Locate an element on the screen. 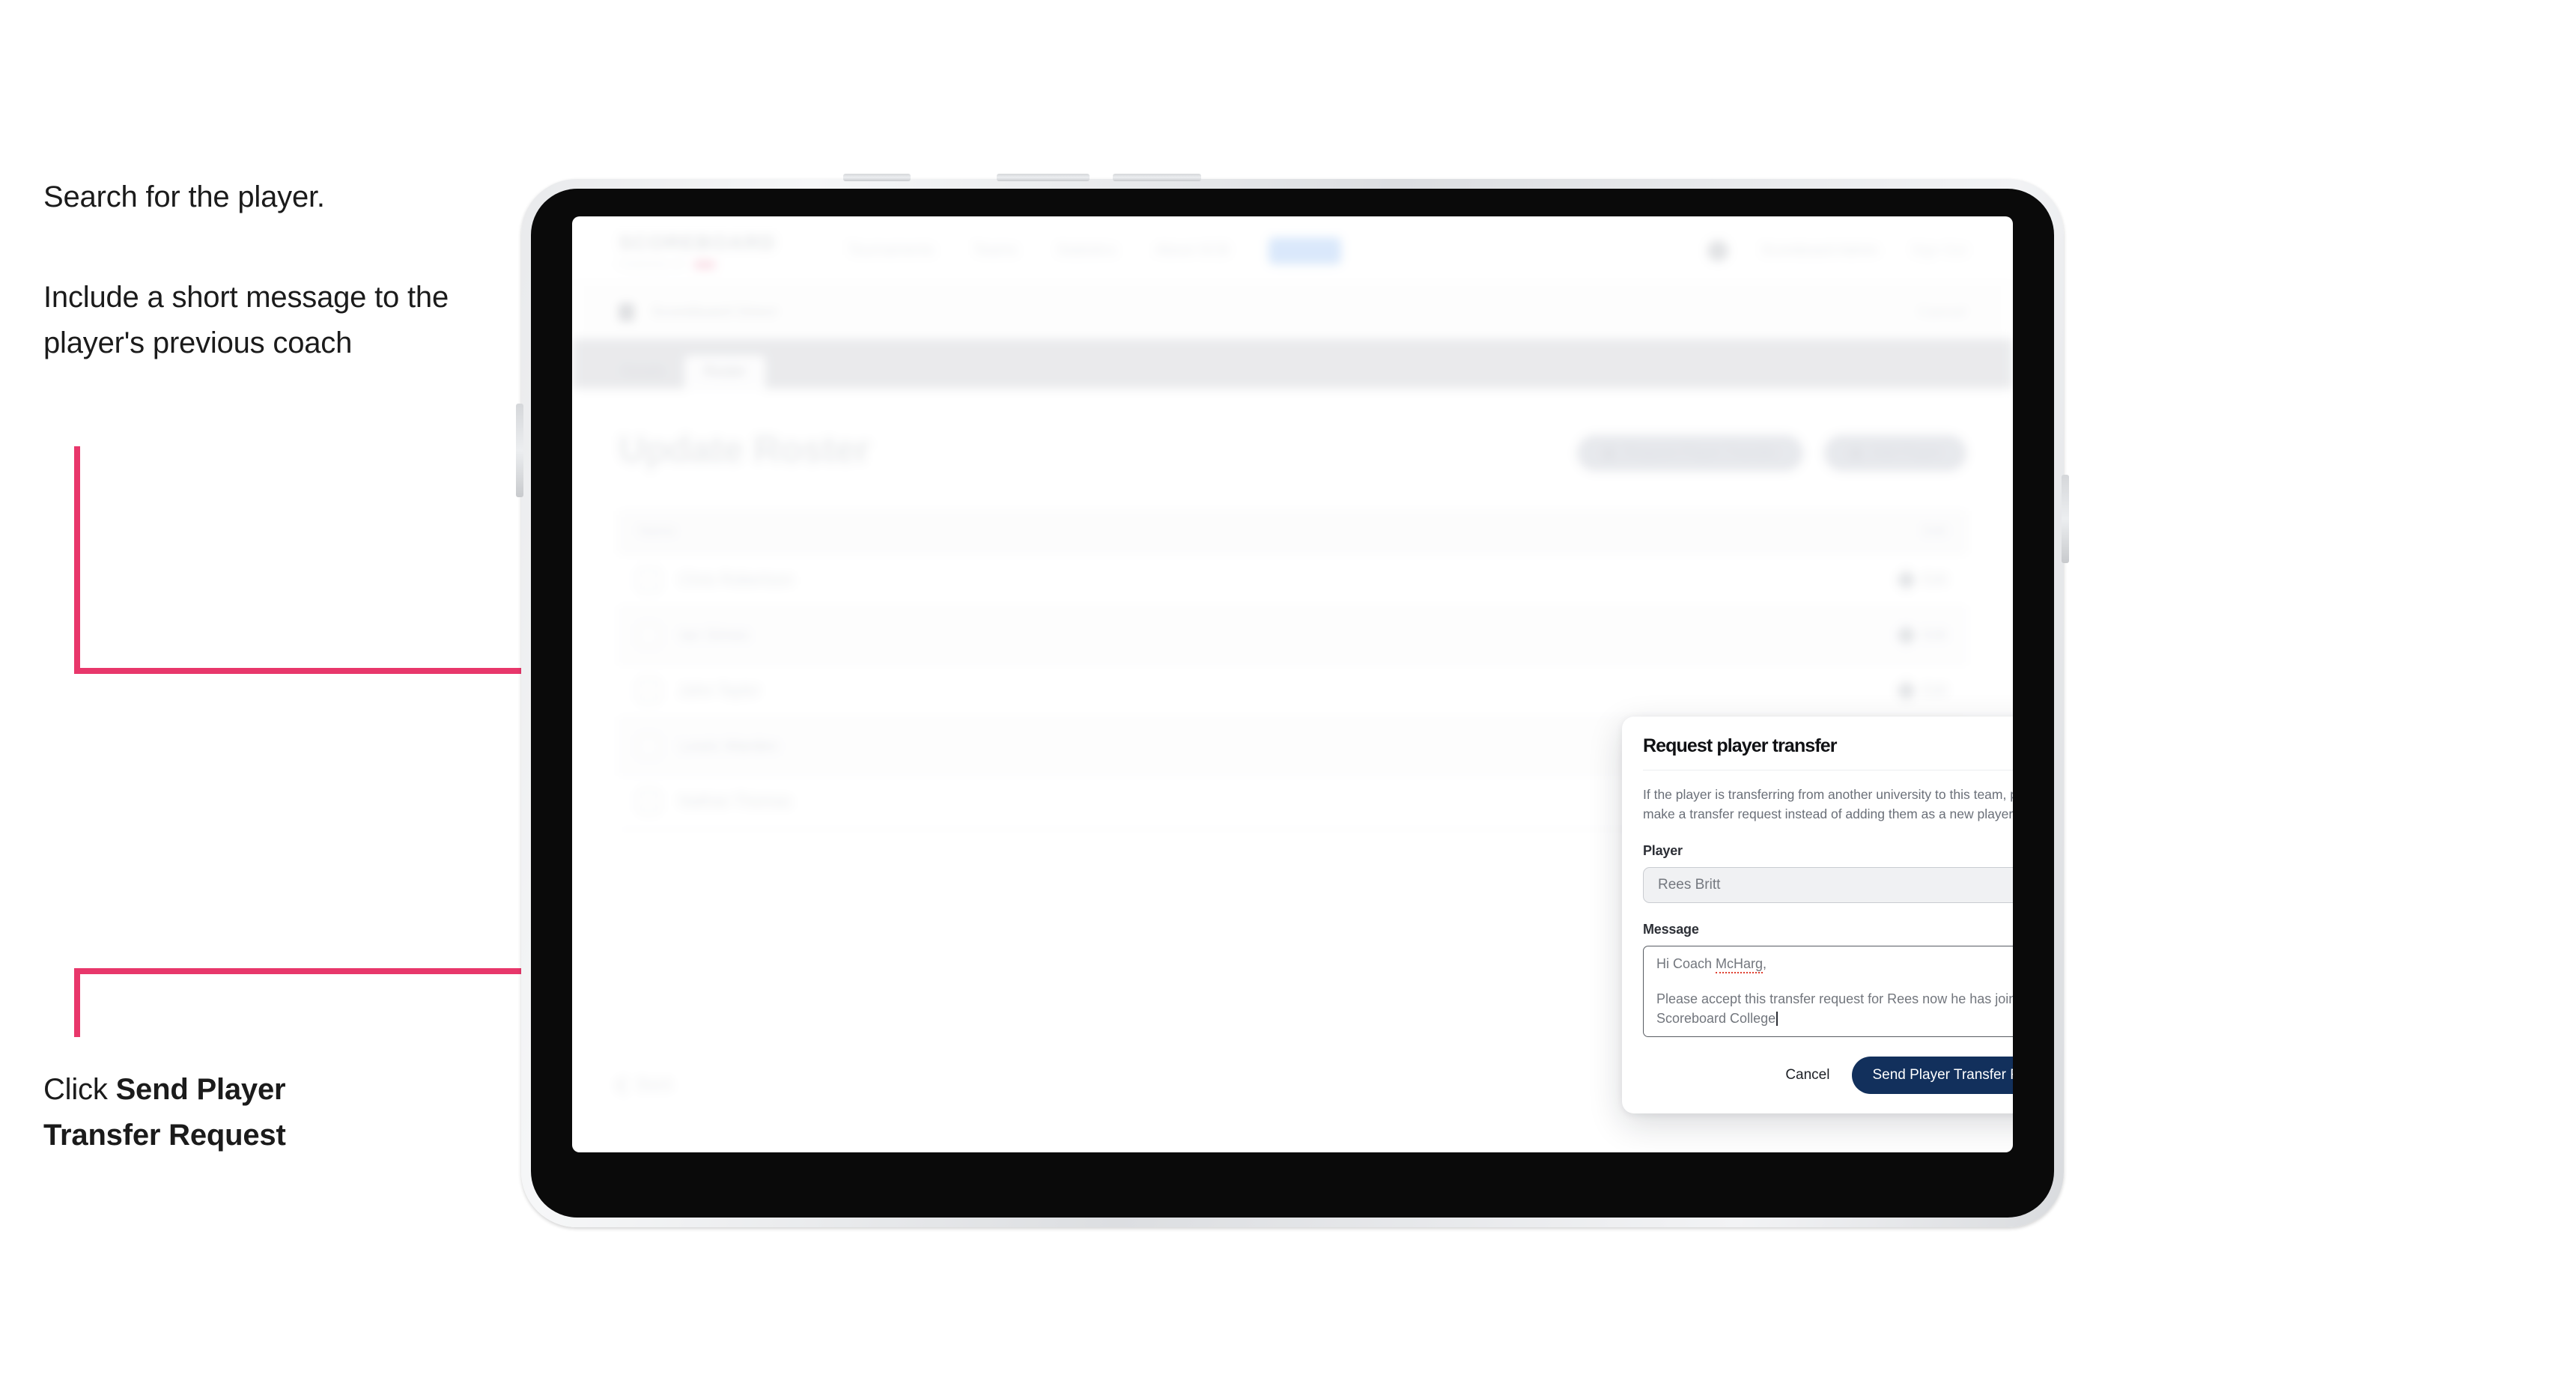 The image size is (2576, 1386). row-player-name: John Taylor is located at coordinates (719, 690).